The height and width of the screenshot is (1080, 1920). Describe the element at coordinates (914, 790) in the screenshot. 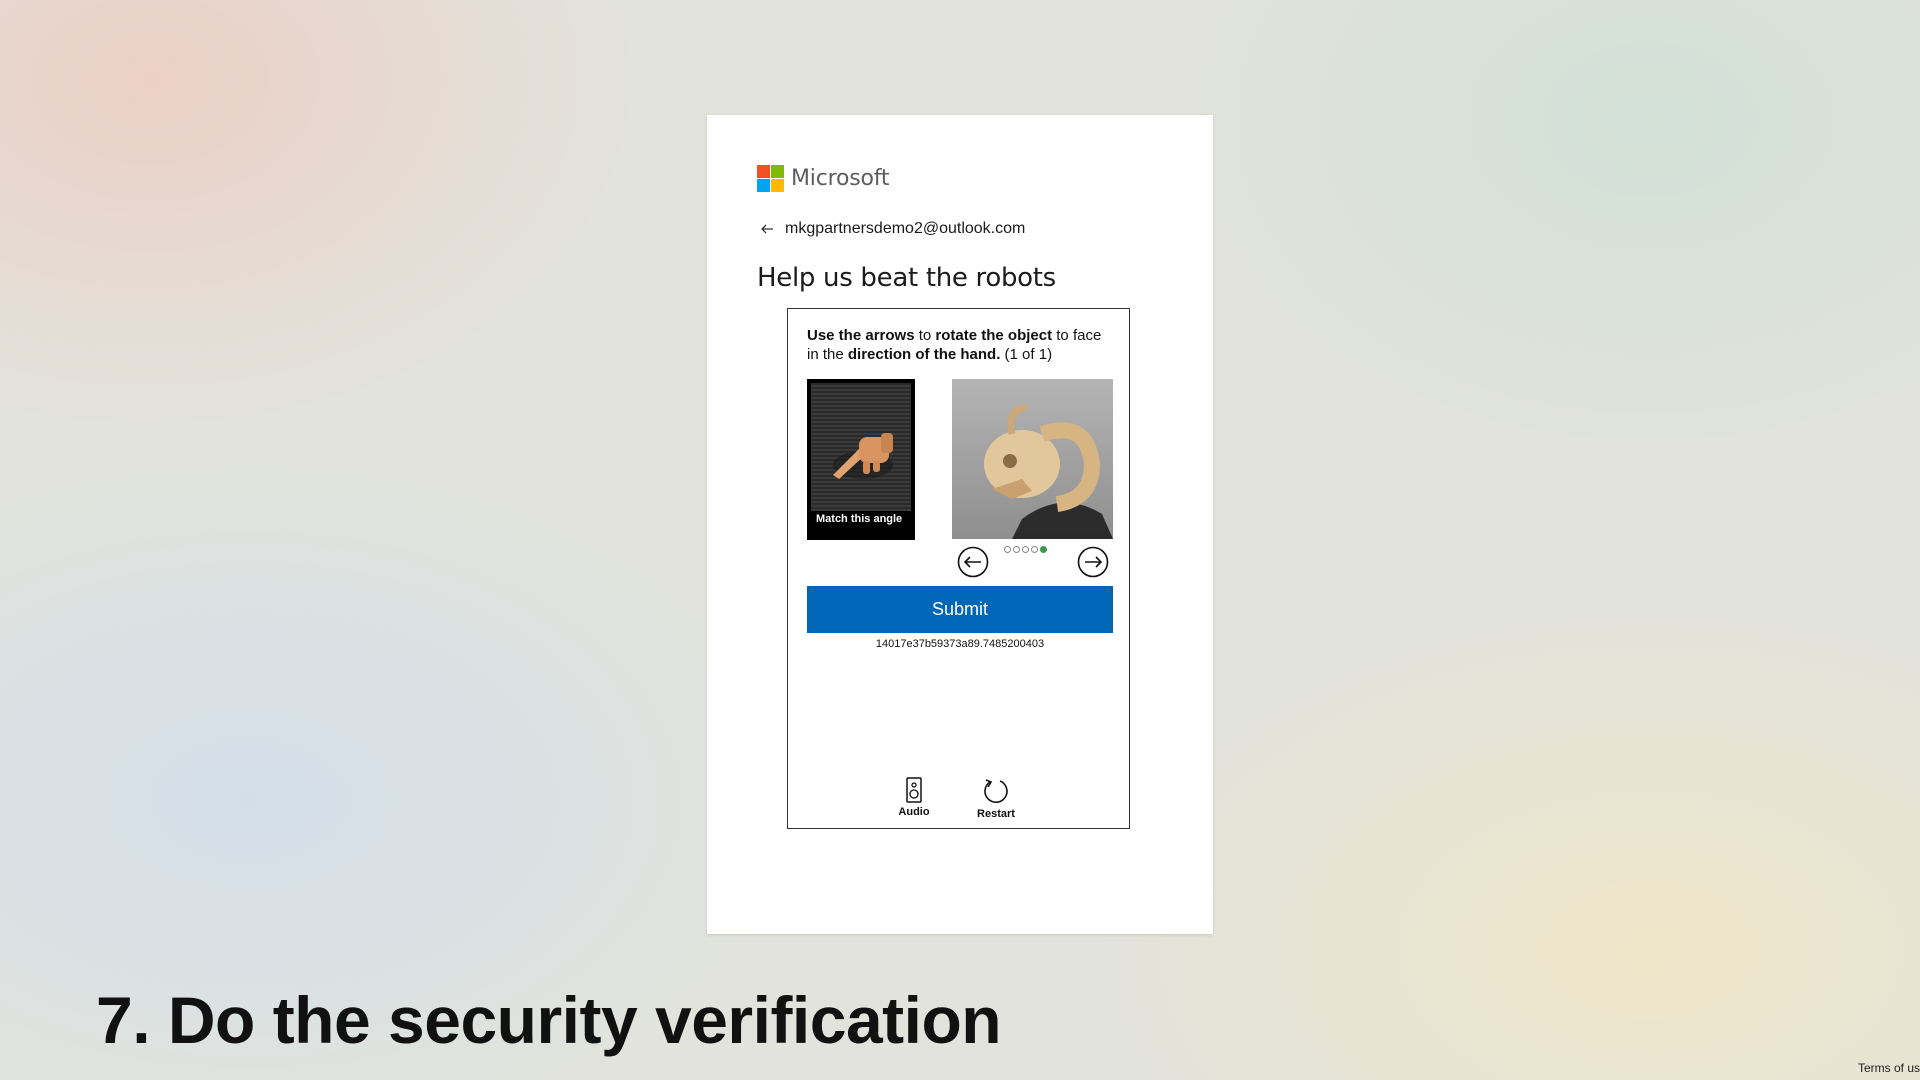

I see `speaker-icon` at that location.